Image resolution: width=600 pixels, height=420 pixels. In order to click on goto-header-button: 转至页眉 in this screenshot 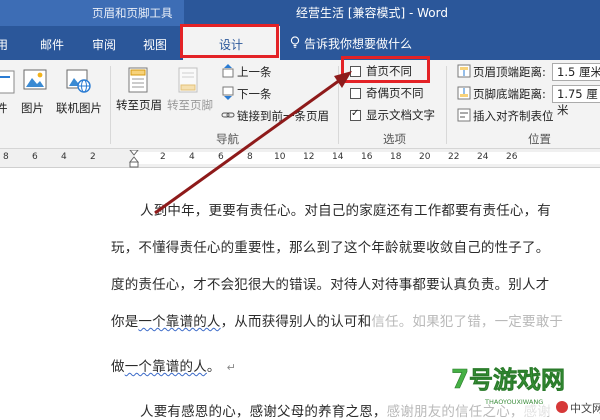, I will do `click(139, 105)`.